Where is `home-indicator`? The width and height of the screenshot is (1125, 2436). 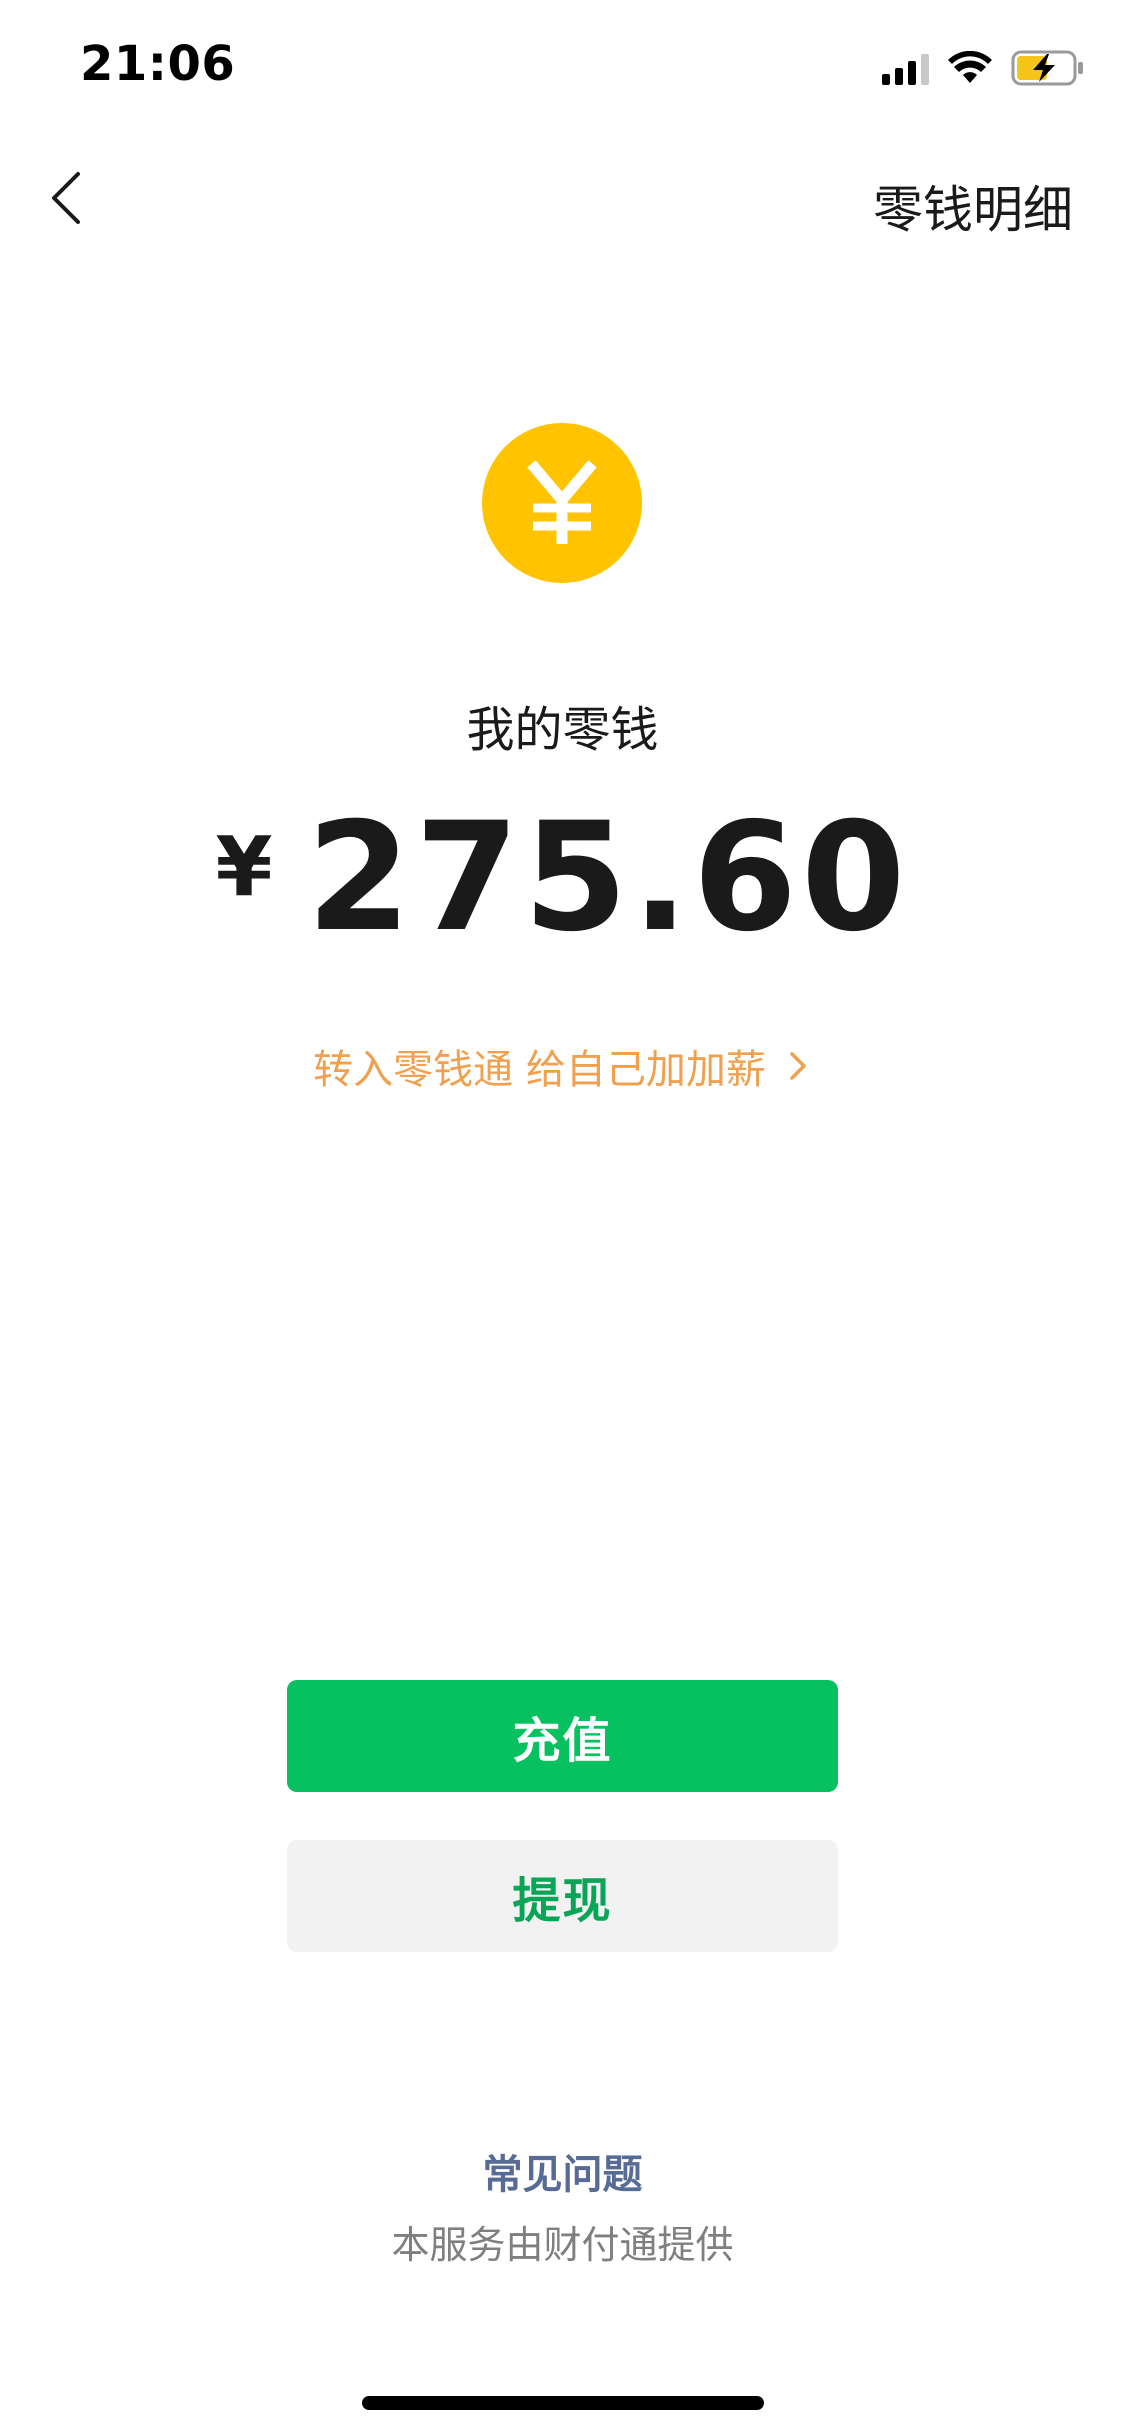
home-indicator is located at coordinates (563, 2403).